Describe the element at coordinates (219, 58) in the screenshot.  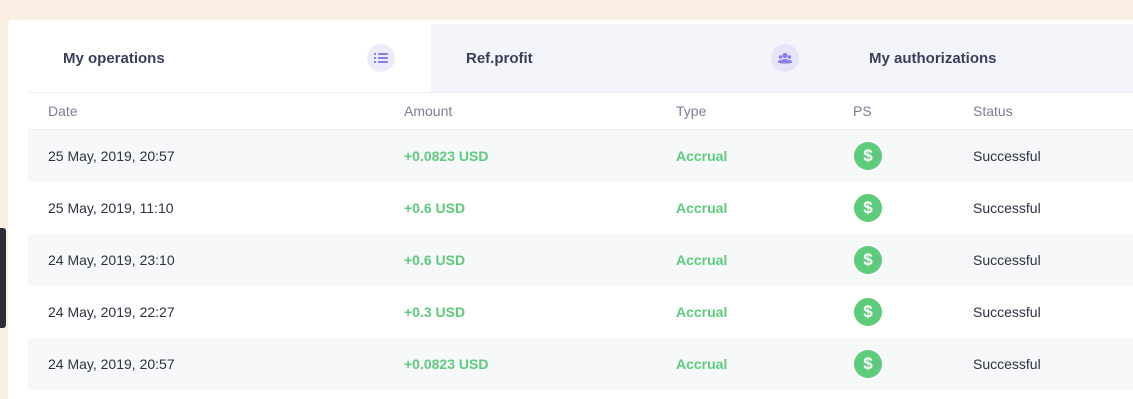
I see `tab-my-operations: My operations` at that location.